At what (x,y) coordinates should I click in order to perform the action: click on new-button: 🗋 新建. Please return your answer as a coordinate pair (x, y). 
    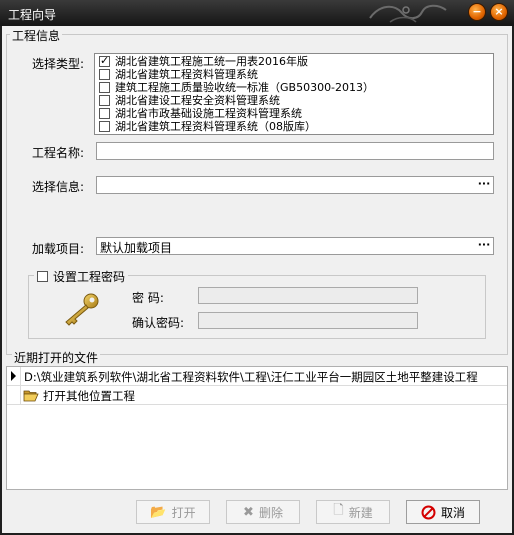
    Looking at the image, I should click on (353, 512).